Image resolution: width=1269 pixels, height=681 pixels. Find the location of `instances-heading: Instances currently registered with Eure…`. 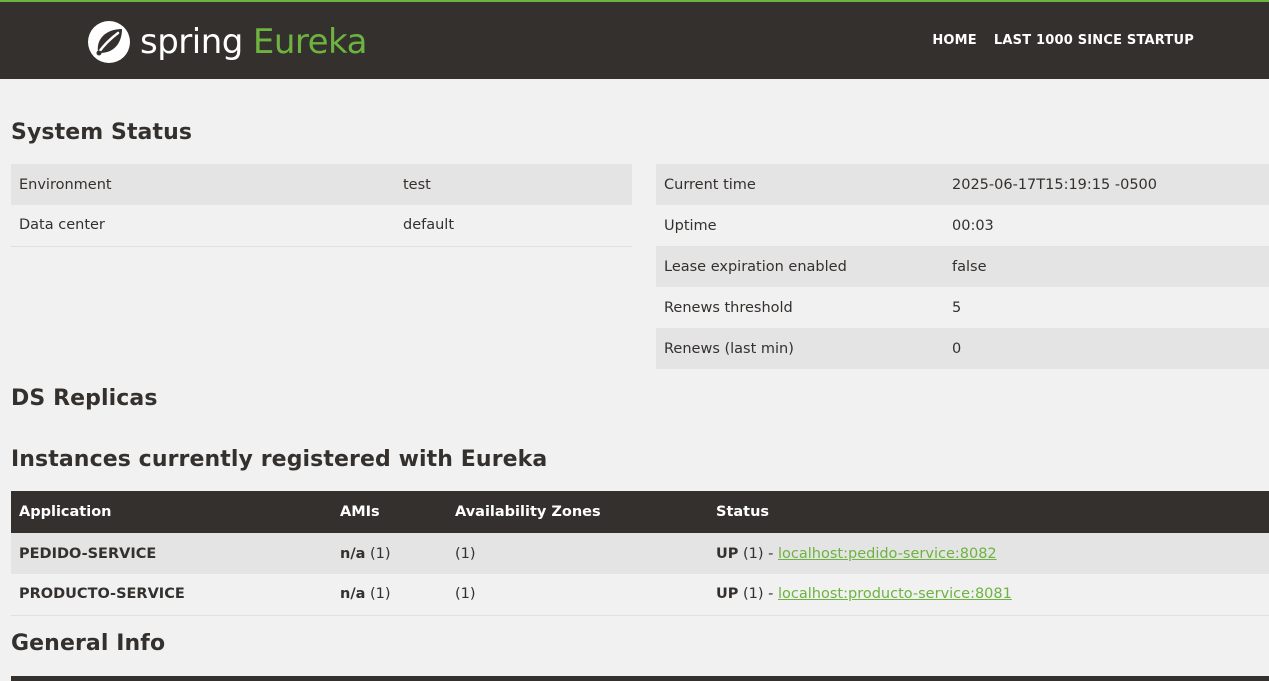

instances-heading: Instances currently registered with Eure… is located at coordinates (279, 459).